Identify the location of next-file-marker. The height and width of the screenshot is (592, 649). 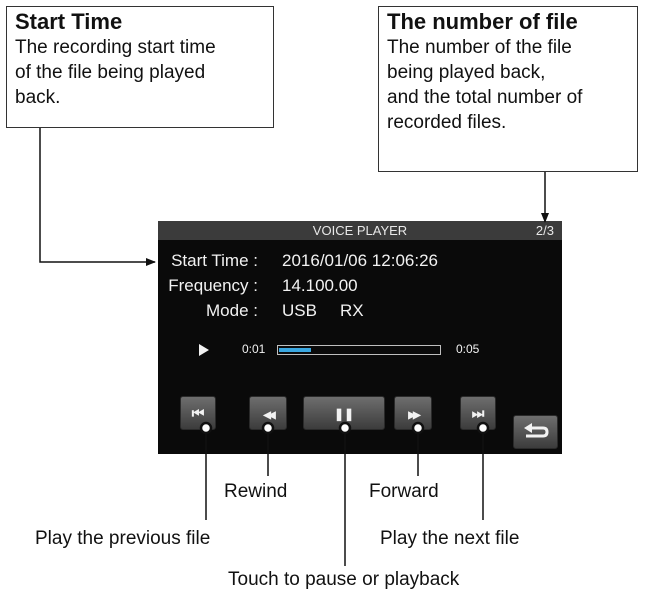
(483, 428).